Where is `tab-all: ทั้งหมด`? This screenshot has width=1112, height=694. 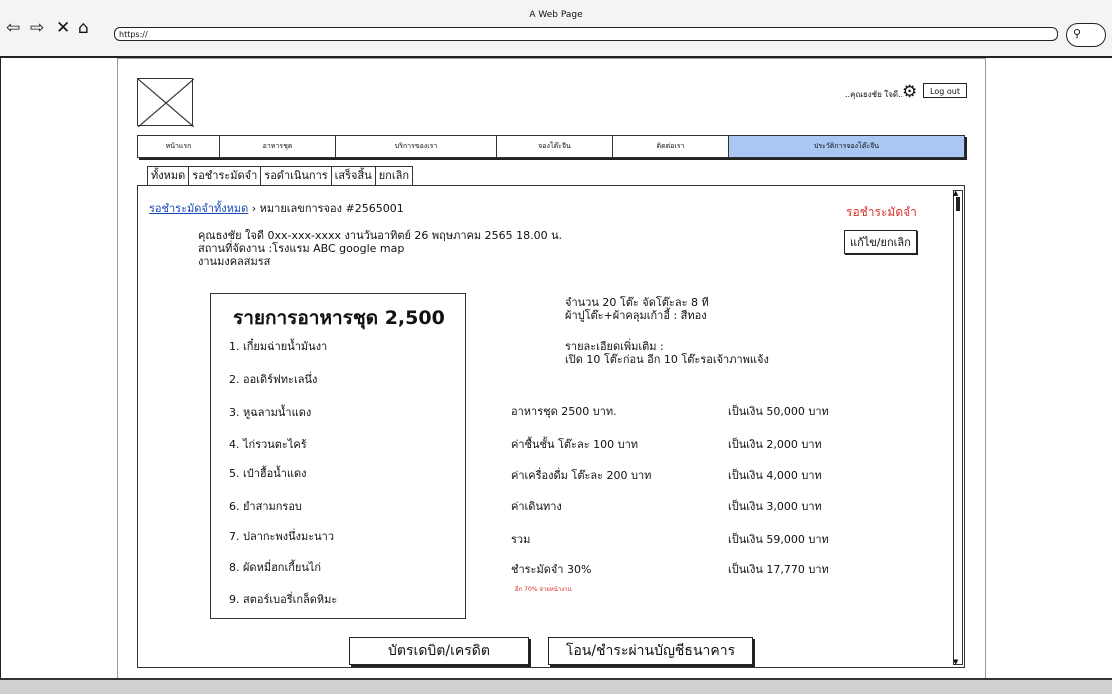 tab-all: ทั้งหมด is located at coordinates (168, 176).